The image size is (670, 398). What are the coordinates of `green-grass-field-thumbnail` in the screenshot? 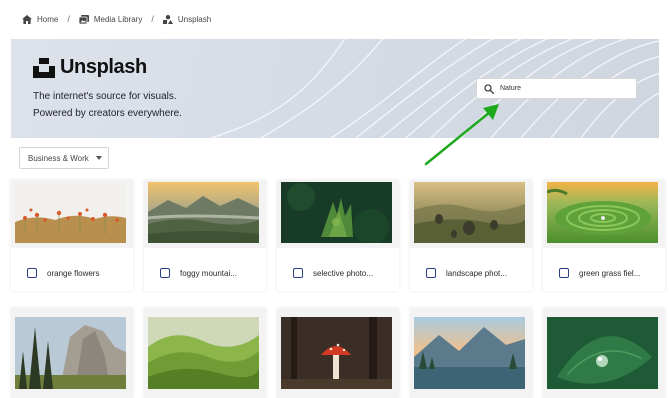 It's located at (602, 212).